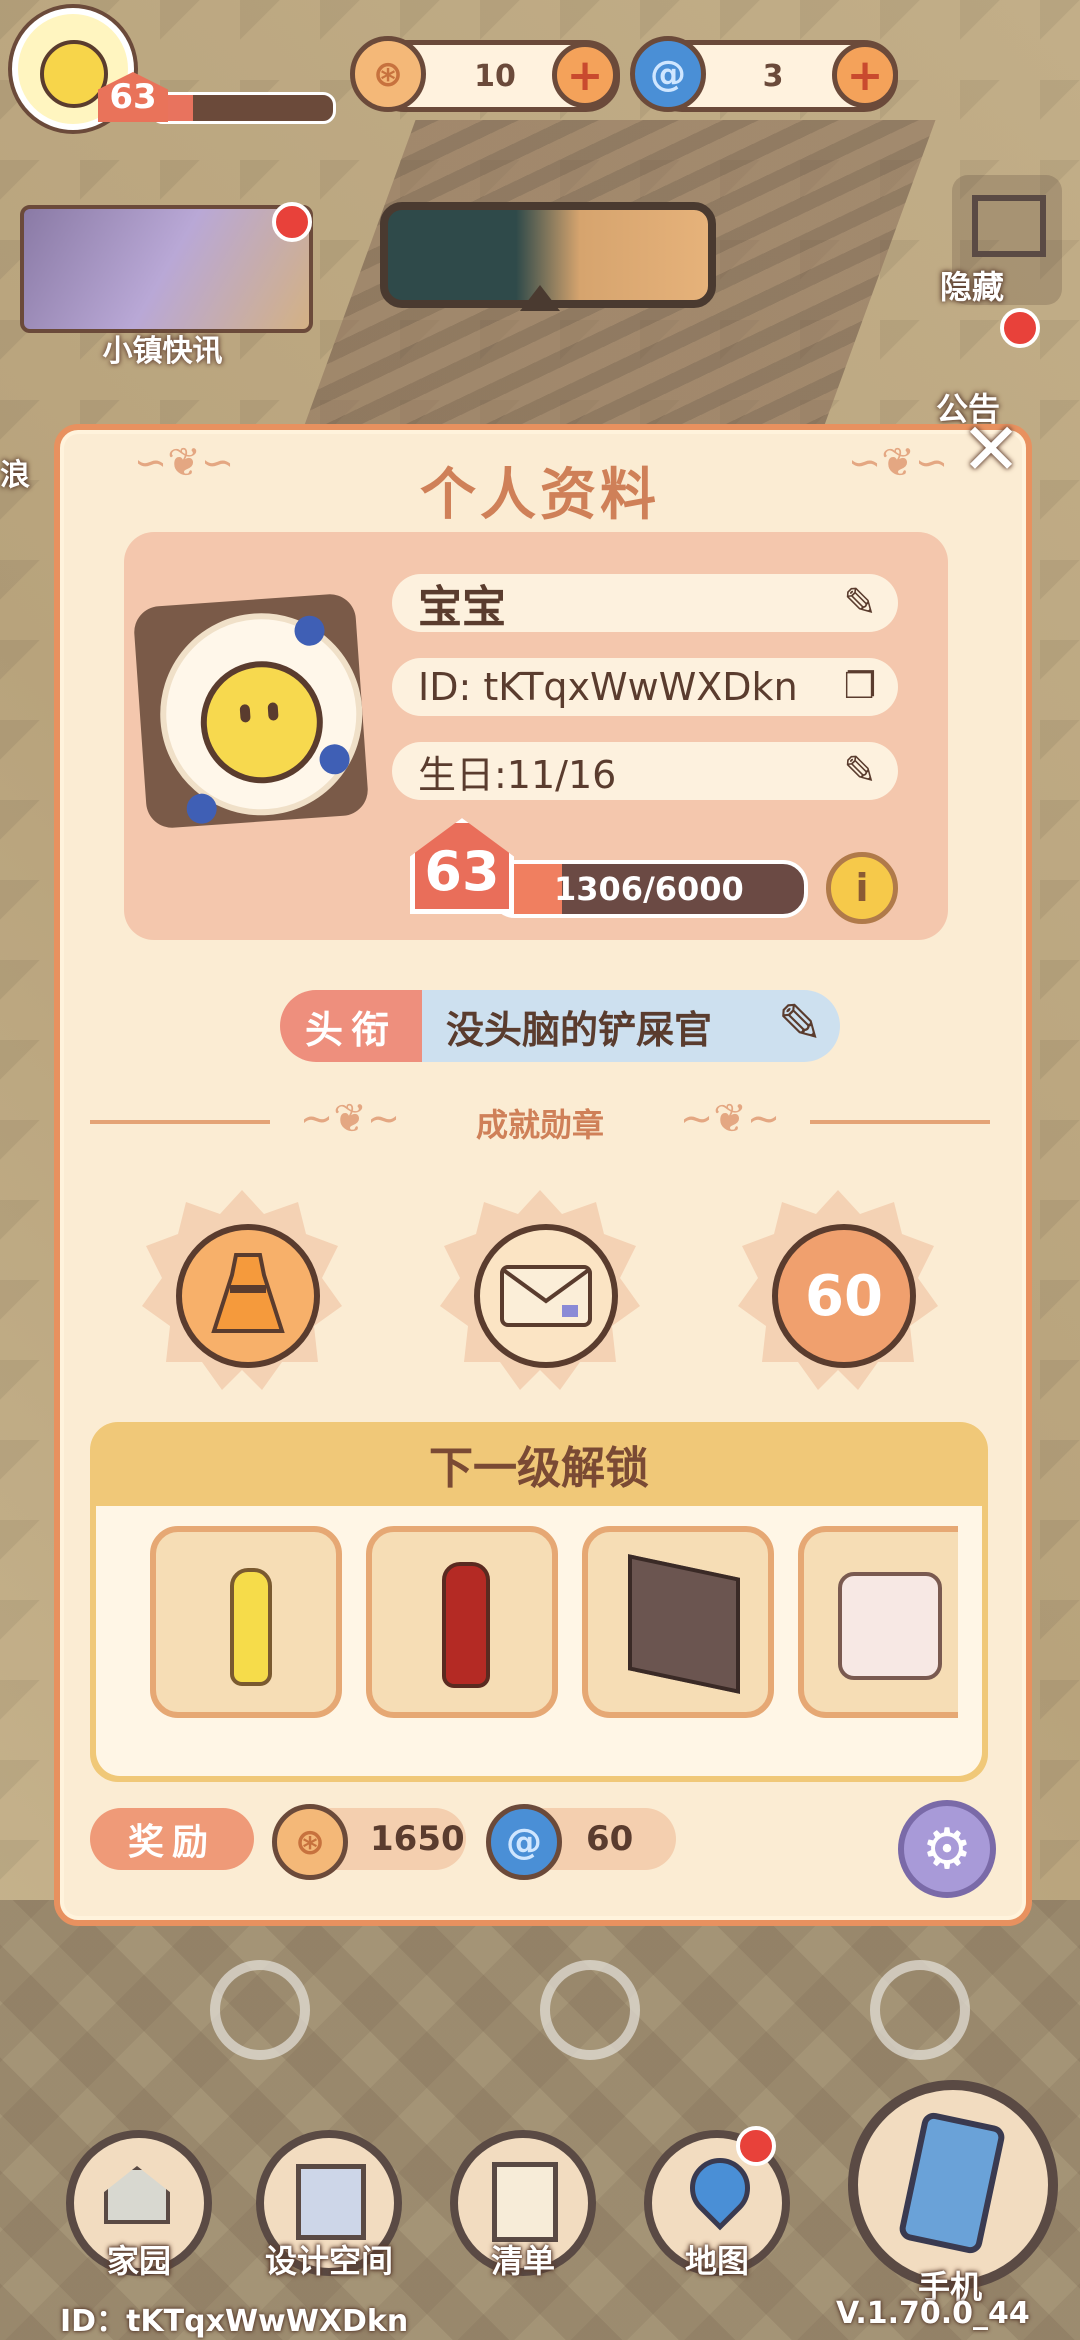 The height and width of the screenshot is (2340, 1080). What do you see at coordinates (860, 687) in the screenshot?
I see `copy-icon: ❐` at bounding box center [860, 687].